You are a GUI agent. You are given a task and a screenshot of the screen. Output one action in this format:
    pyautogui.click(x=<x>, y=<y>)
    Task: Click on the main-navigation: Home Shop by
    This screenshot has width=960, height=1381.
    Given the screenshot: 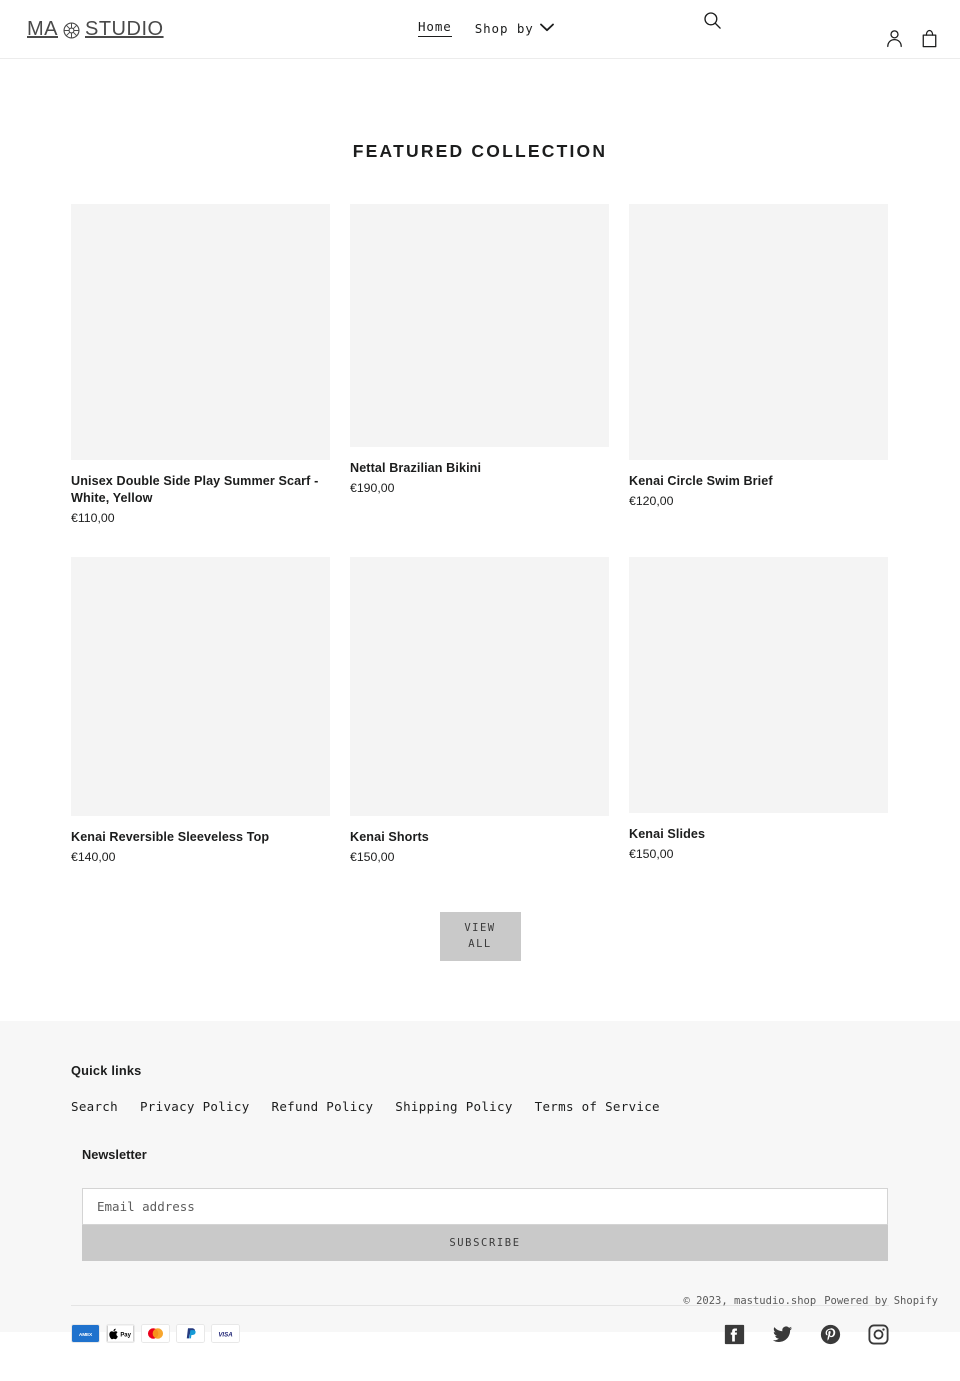 What is the action you would take?
    pyautogui.click(x=486, y=28)
    